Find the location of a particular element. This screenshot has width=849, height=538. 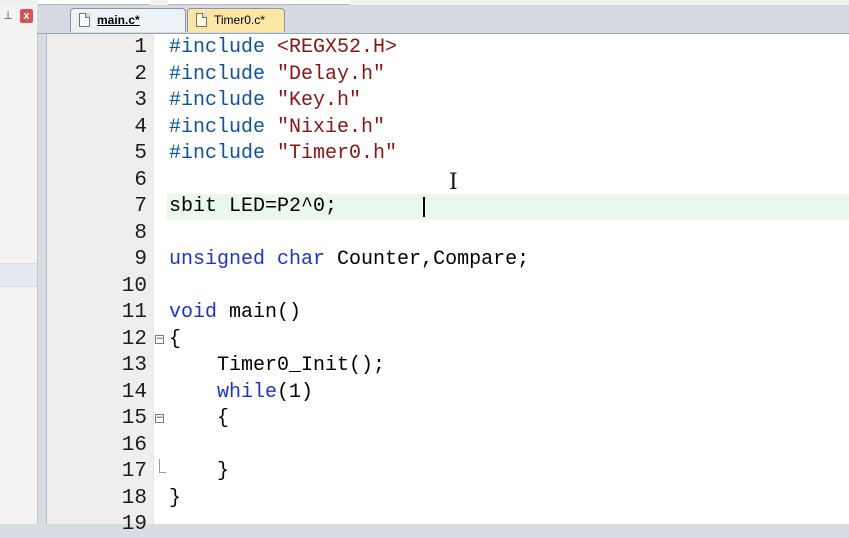

code-line: 4 #include "Nixie.h" is located at coordinates (448, 128).